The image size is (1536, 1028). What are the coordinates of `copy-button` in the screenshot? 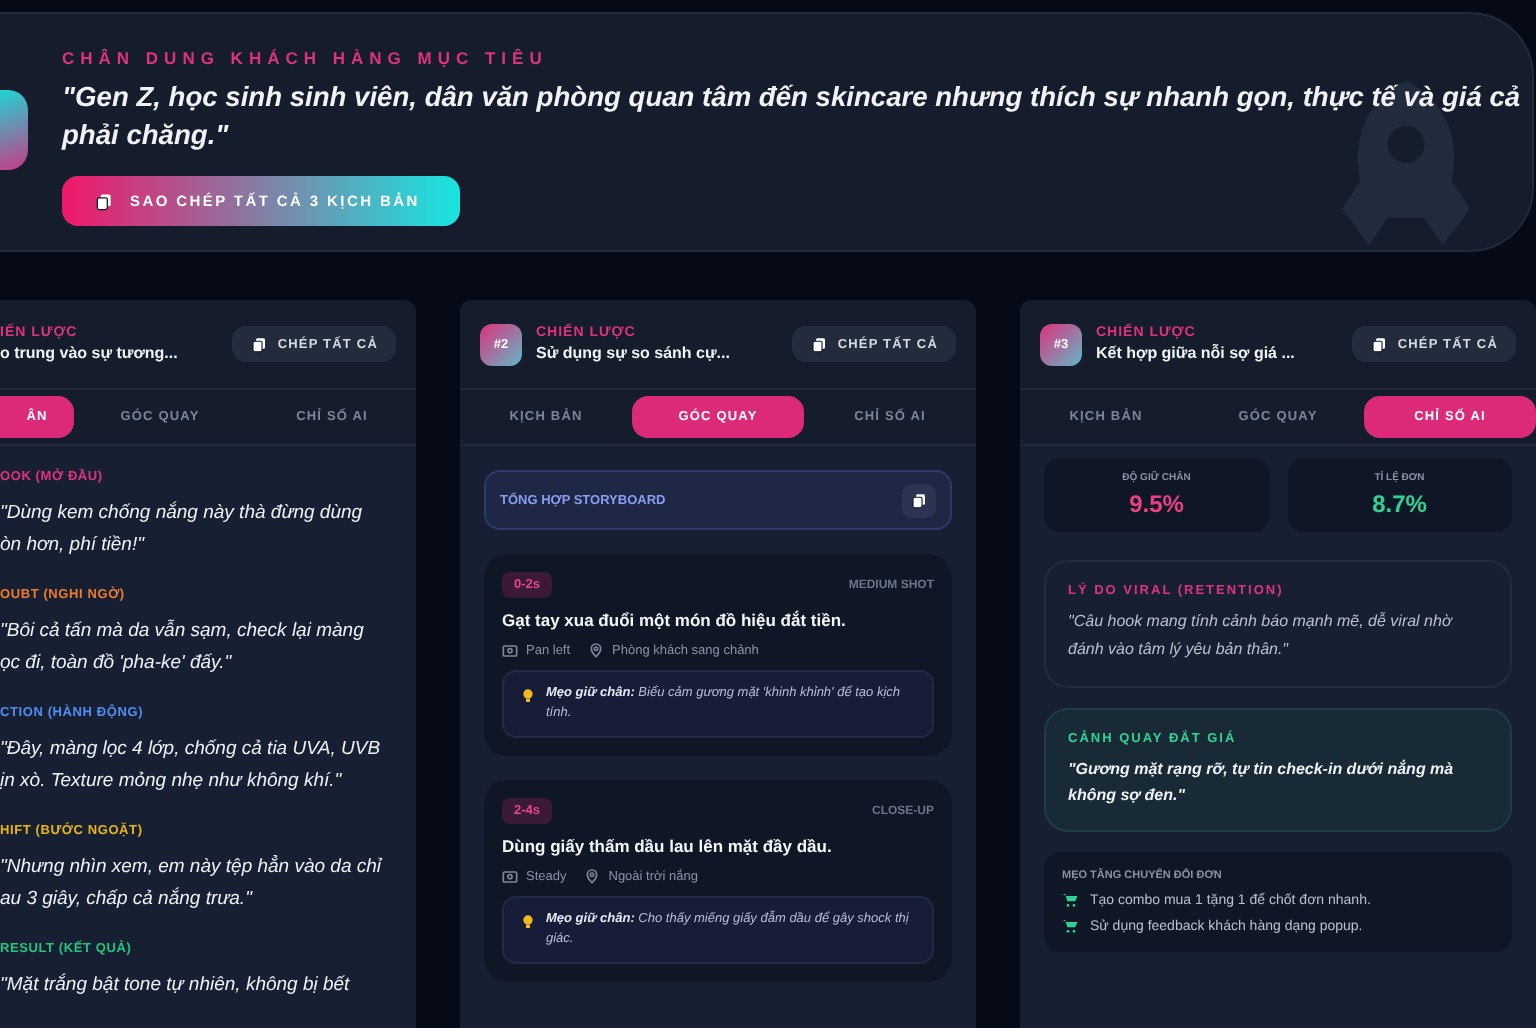 It's located at (919, 500).